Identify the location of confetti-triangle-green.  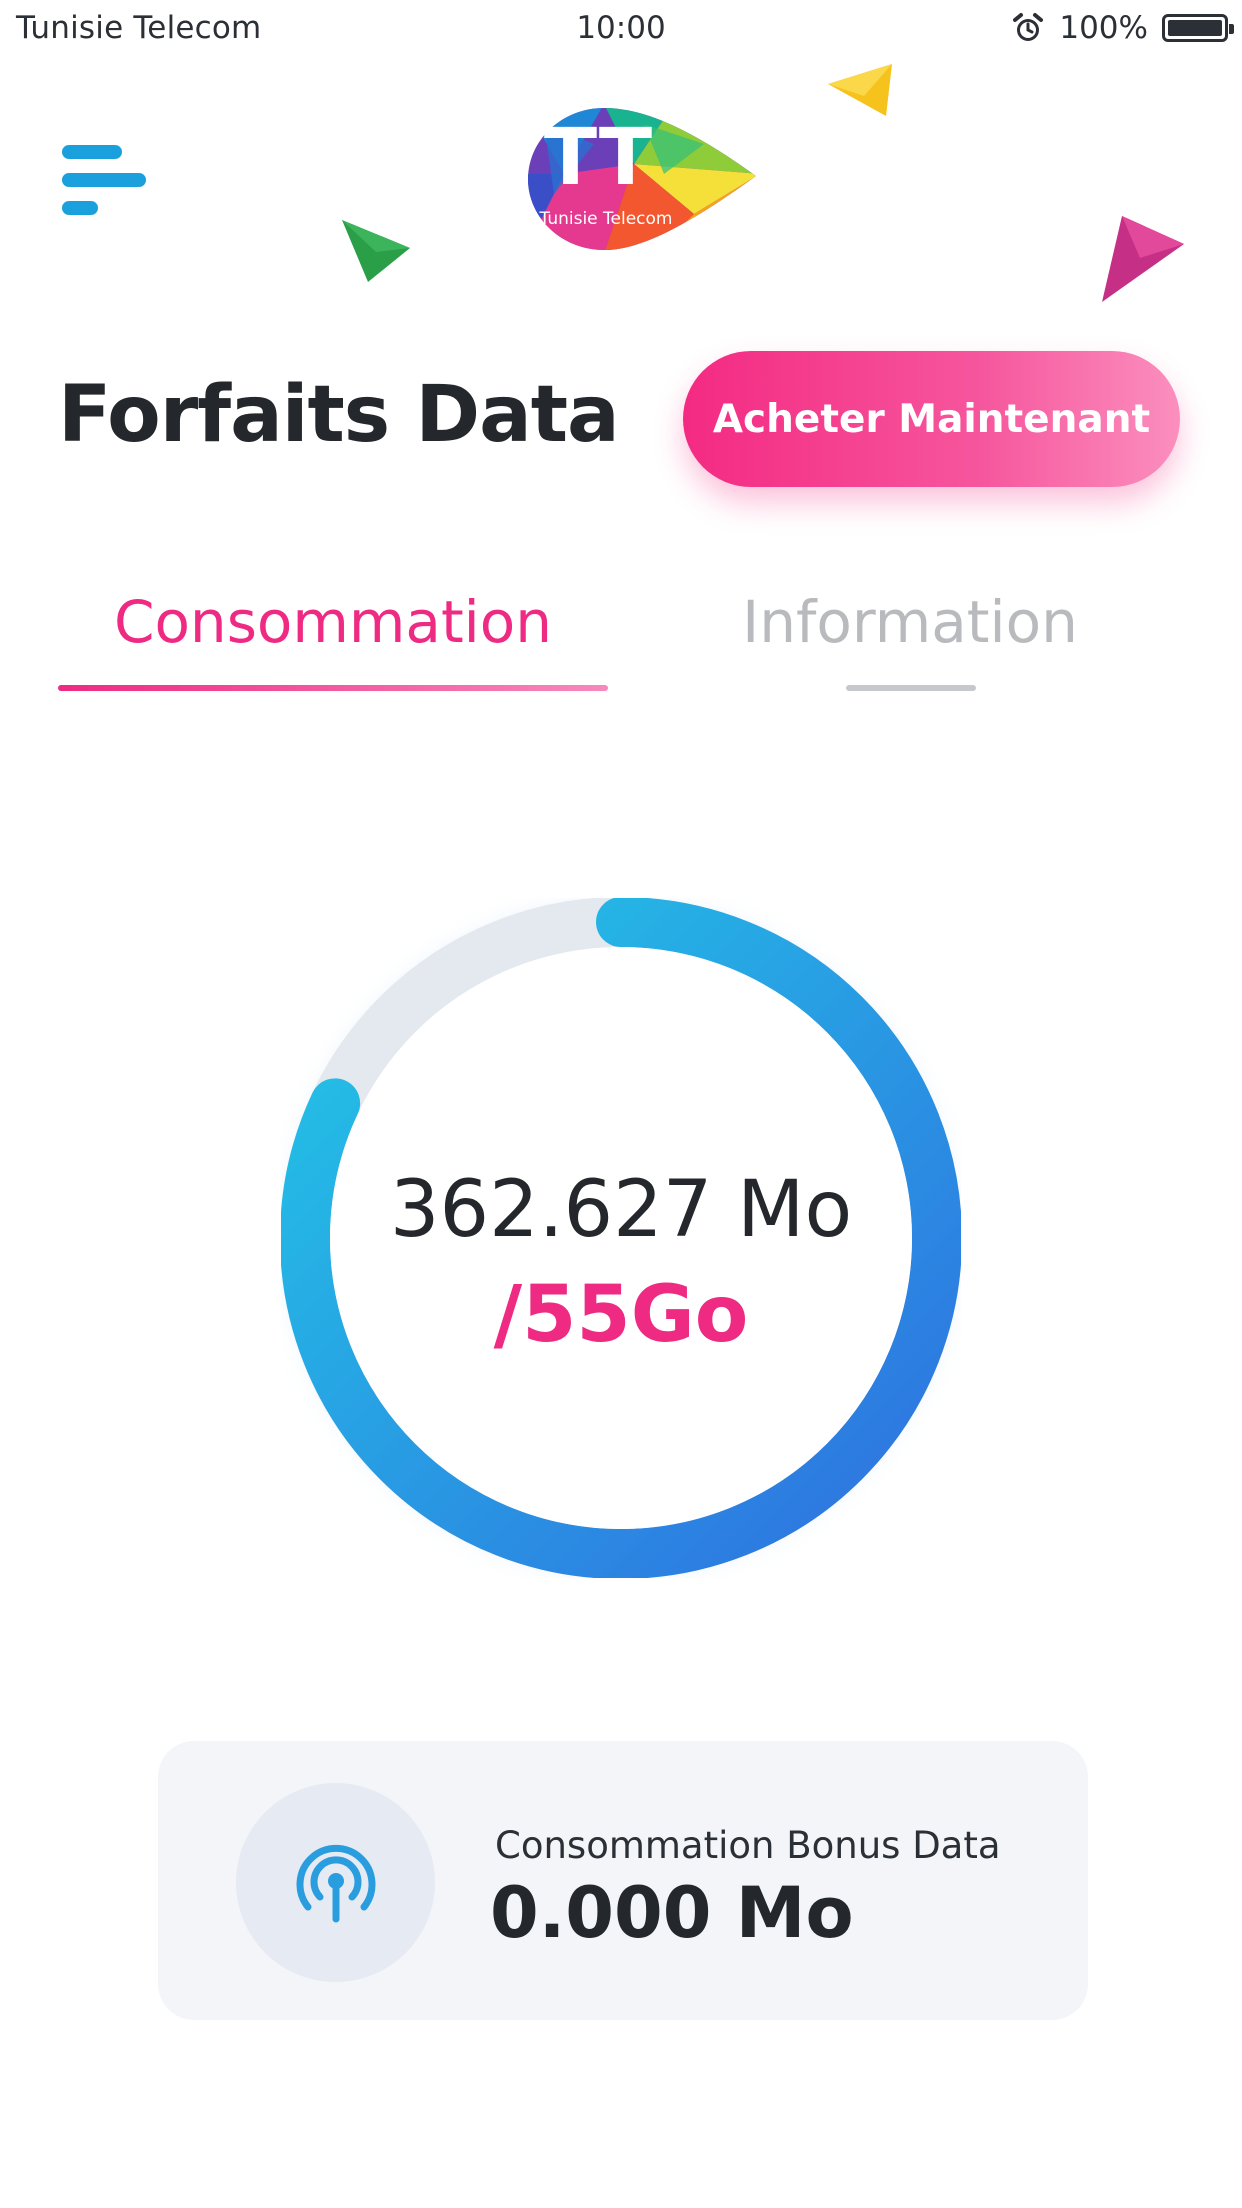
(376, 251).